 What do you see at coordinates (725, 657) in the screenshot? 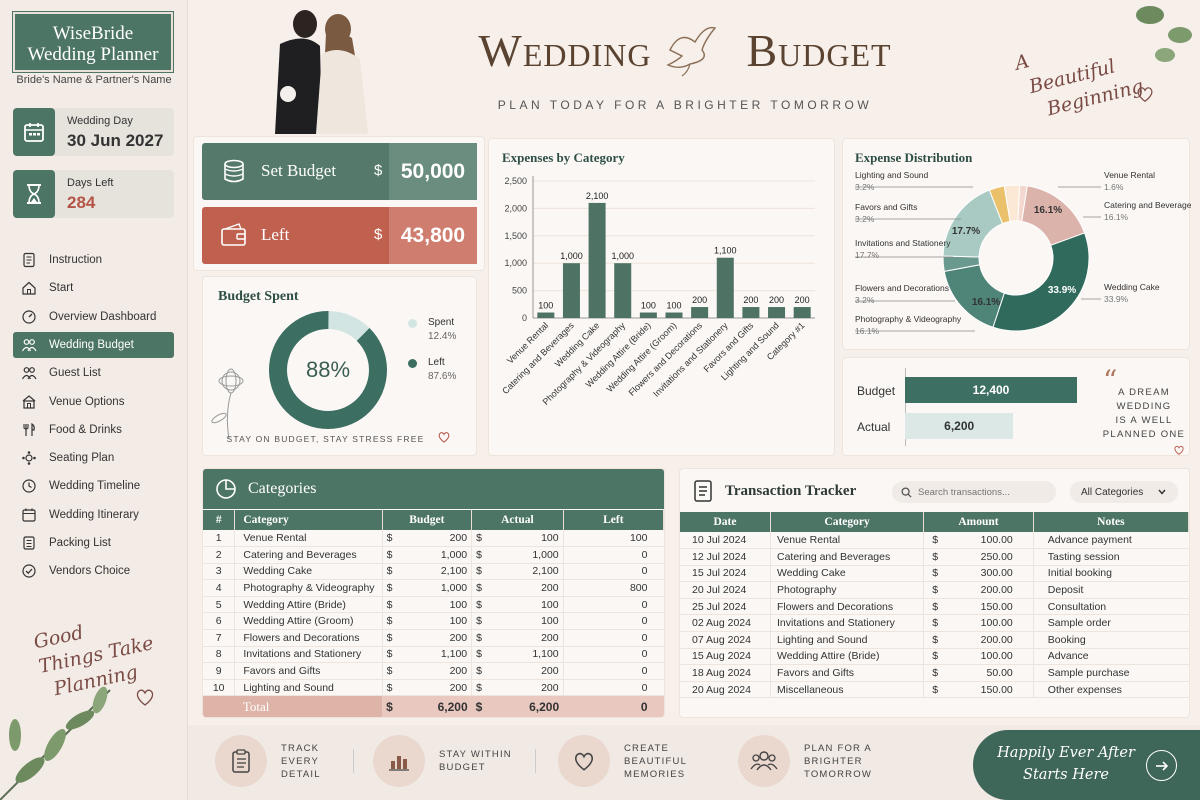
I see `tx-date: 15 Aug 2024` at bounding box center [725, 657].